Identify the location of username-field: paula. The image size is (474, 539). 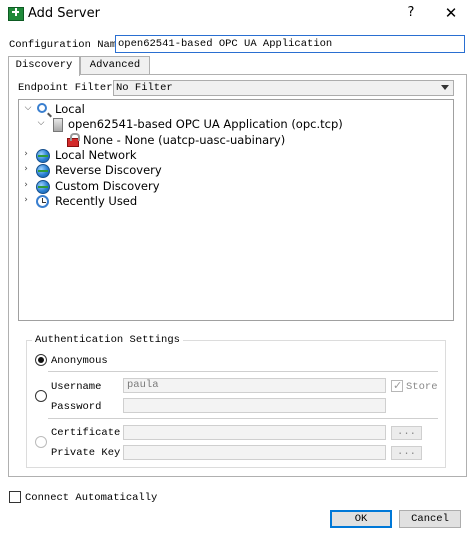
(254, 385).